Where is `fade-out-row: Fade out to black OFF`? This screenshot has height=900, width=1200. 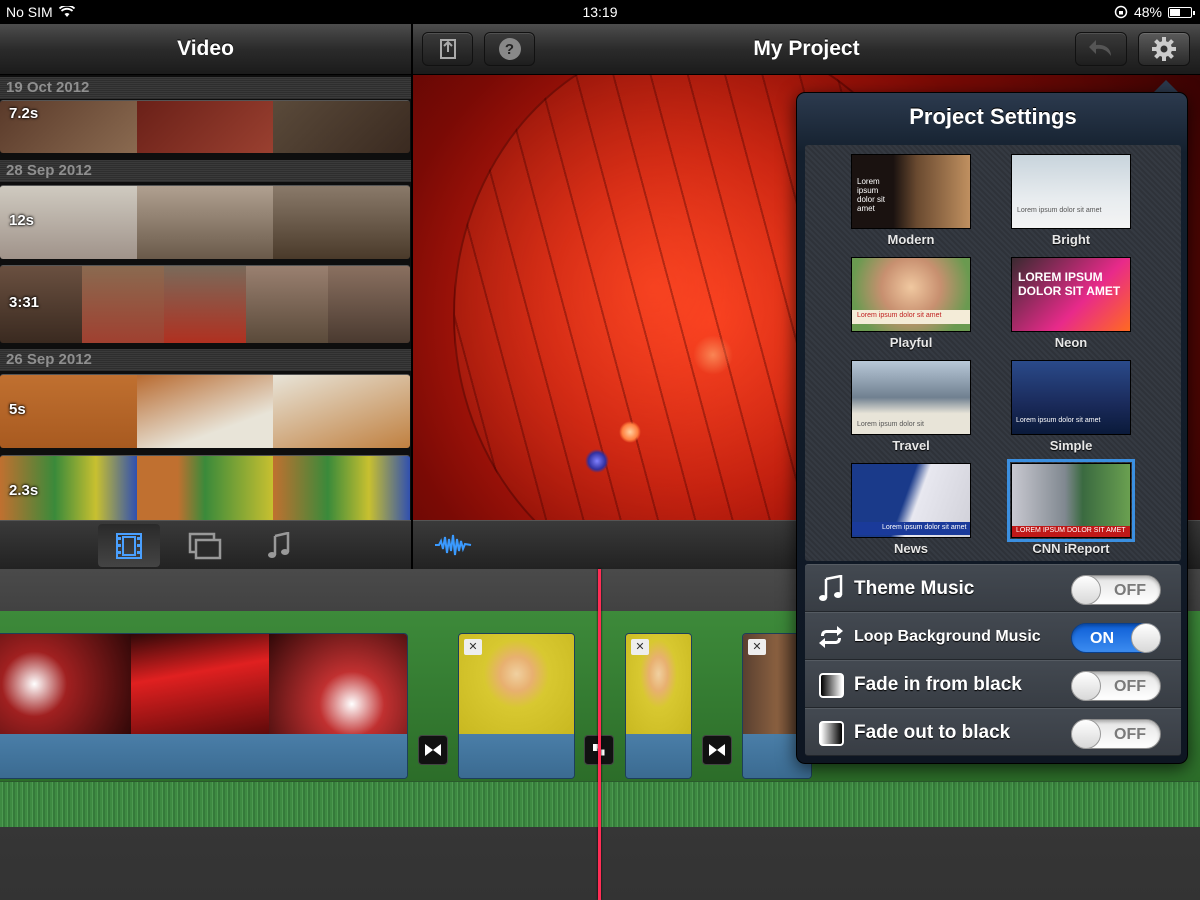 fade-out-row: Fade out to black OFF is located at coordinates (993, 732).